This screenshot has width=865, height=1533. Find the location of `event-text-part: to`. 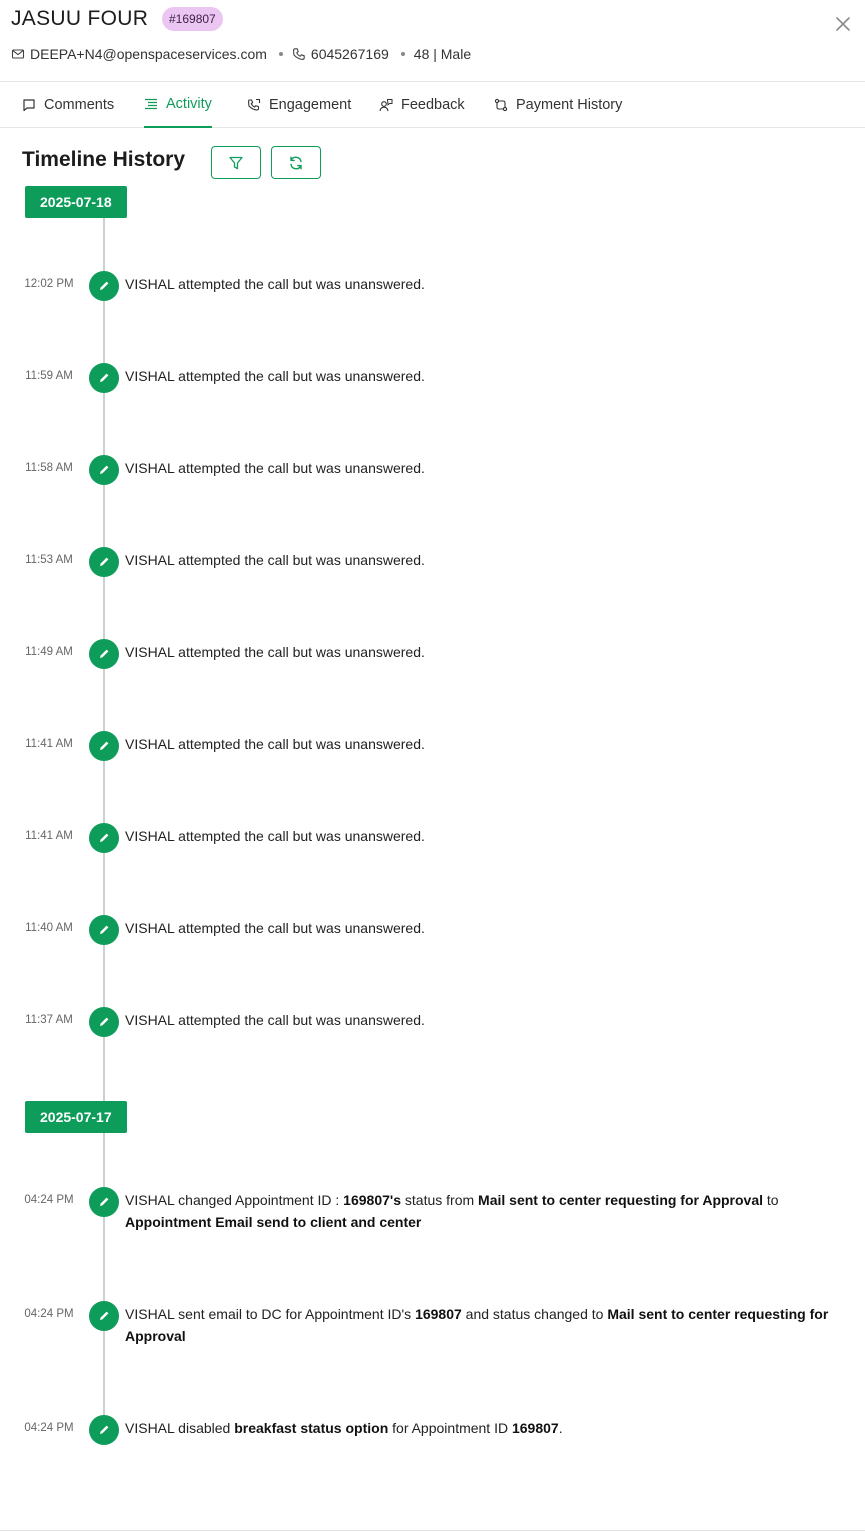

event-text-part: to is located at coordinates (771, 1200).